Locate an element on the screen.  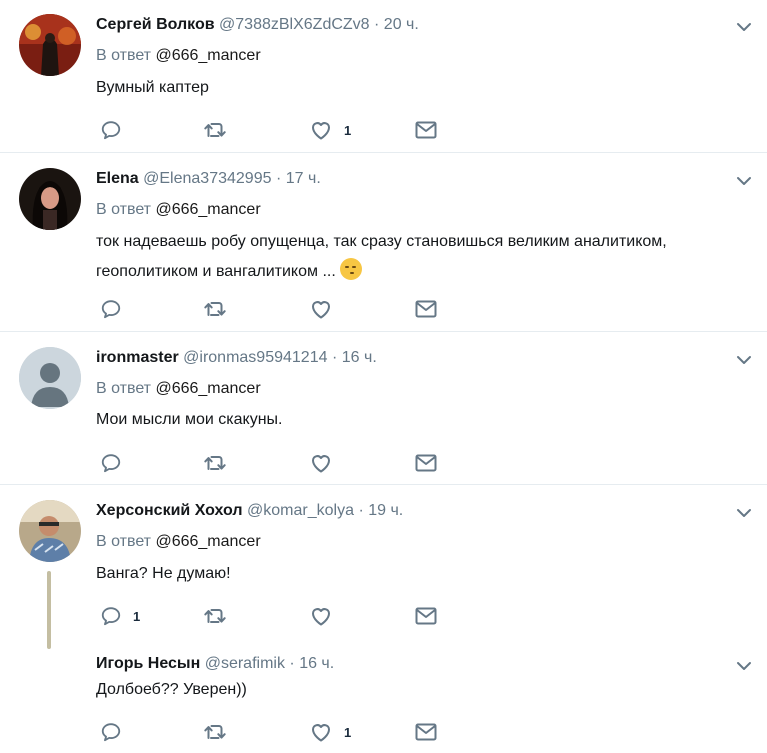
author-handle: @ironmas95941214 is located at coordinates (255, 357).